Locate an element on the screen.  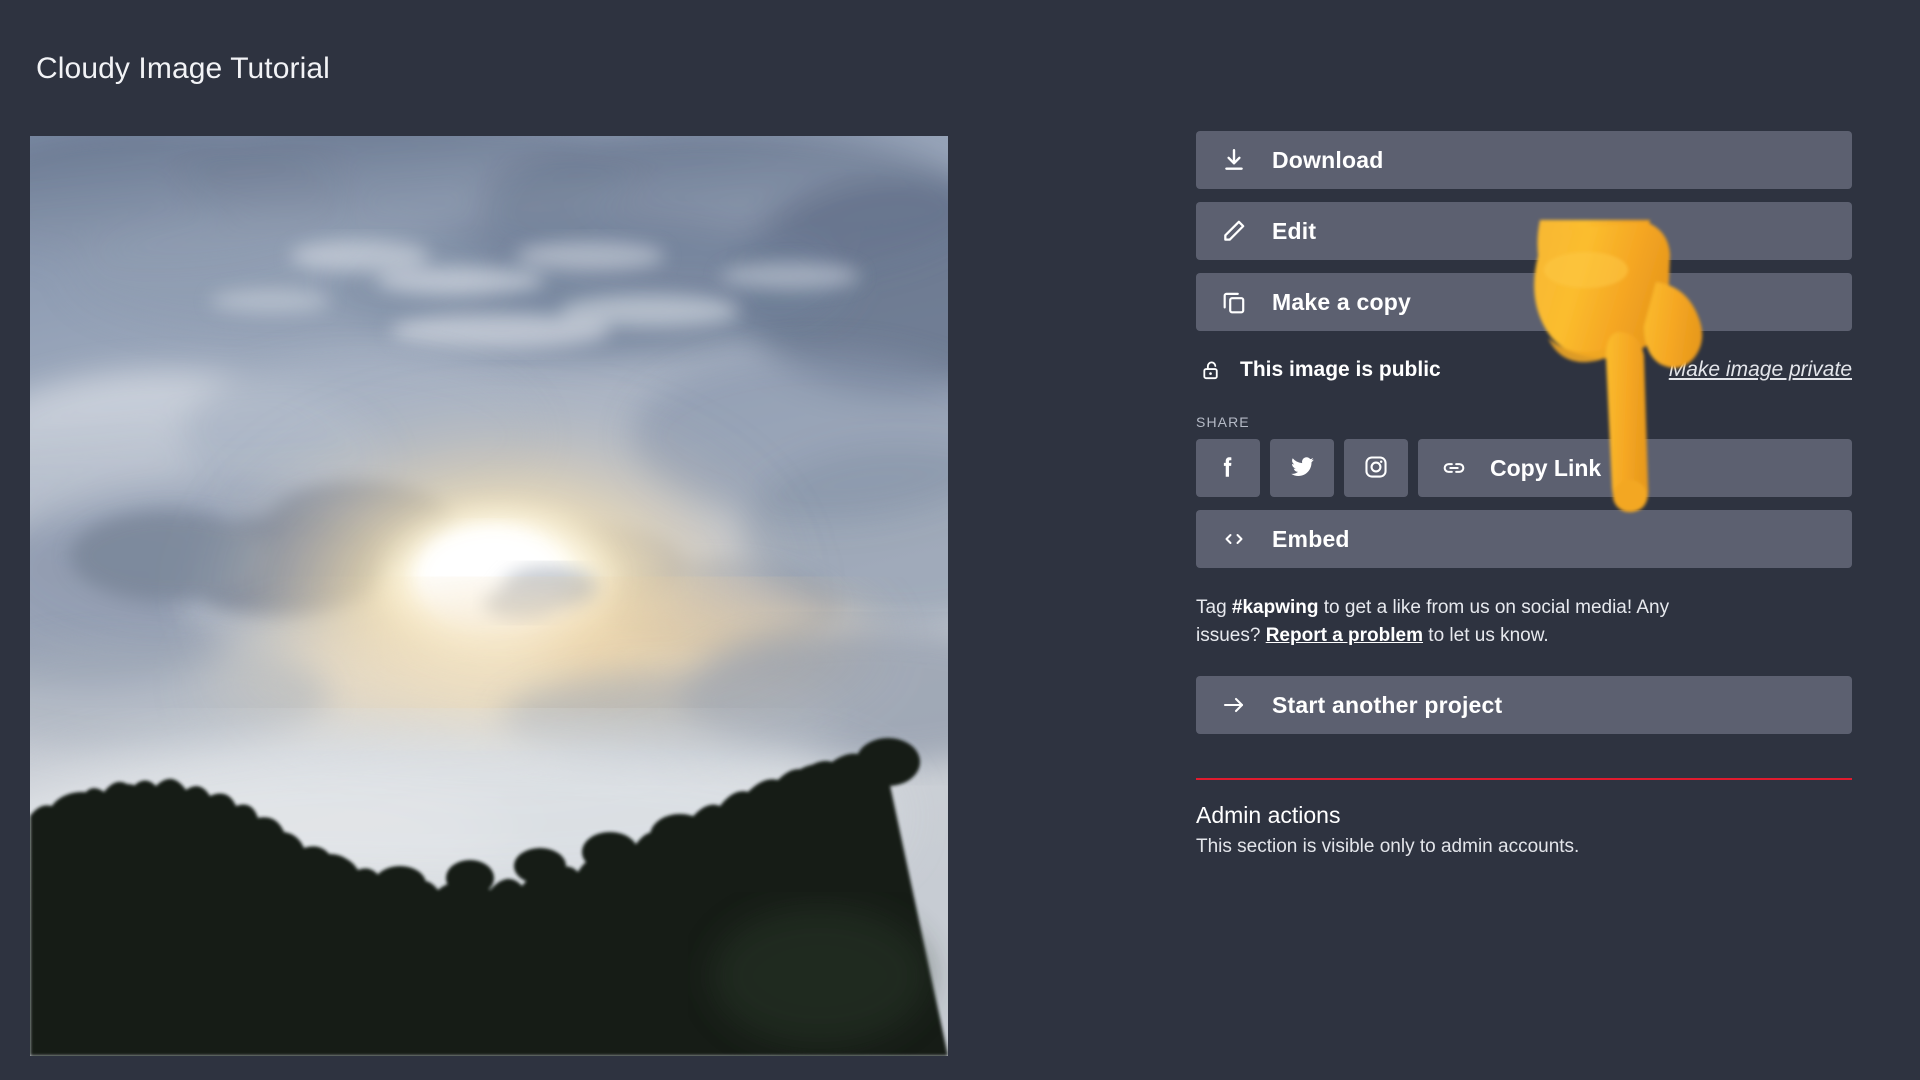
make-a-copy-button: Make a copy is located at coordinates (1524, 302).